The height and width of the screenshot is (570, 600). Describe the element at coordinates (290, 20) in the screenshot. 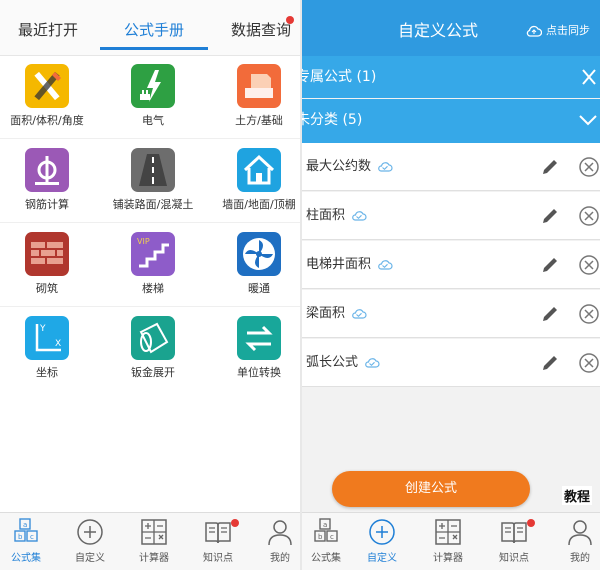

I see `tab-notification-badge` at that location.